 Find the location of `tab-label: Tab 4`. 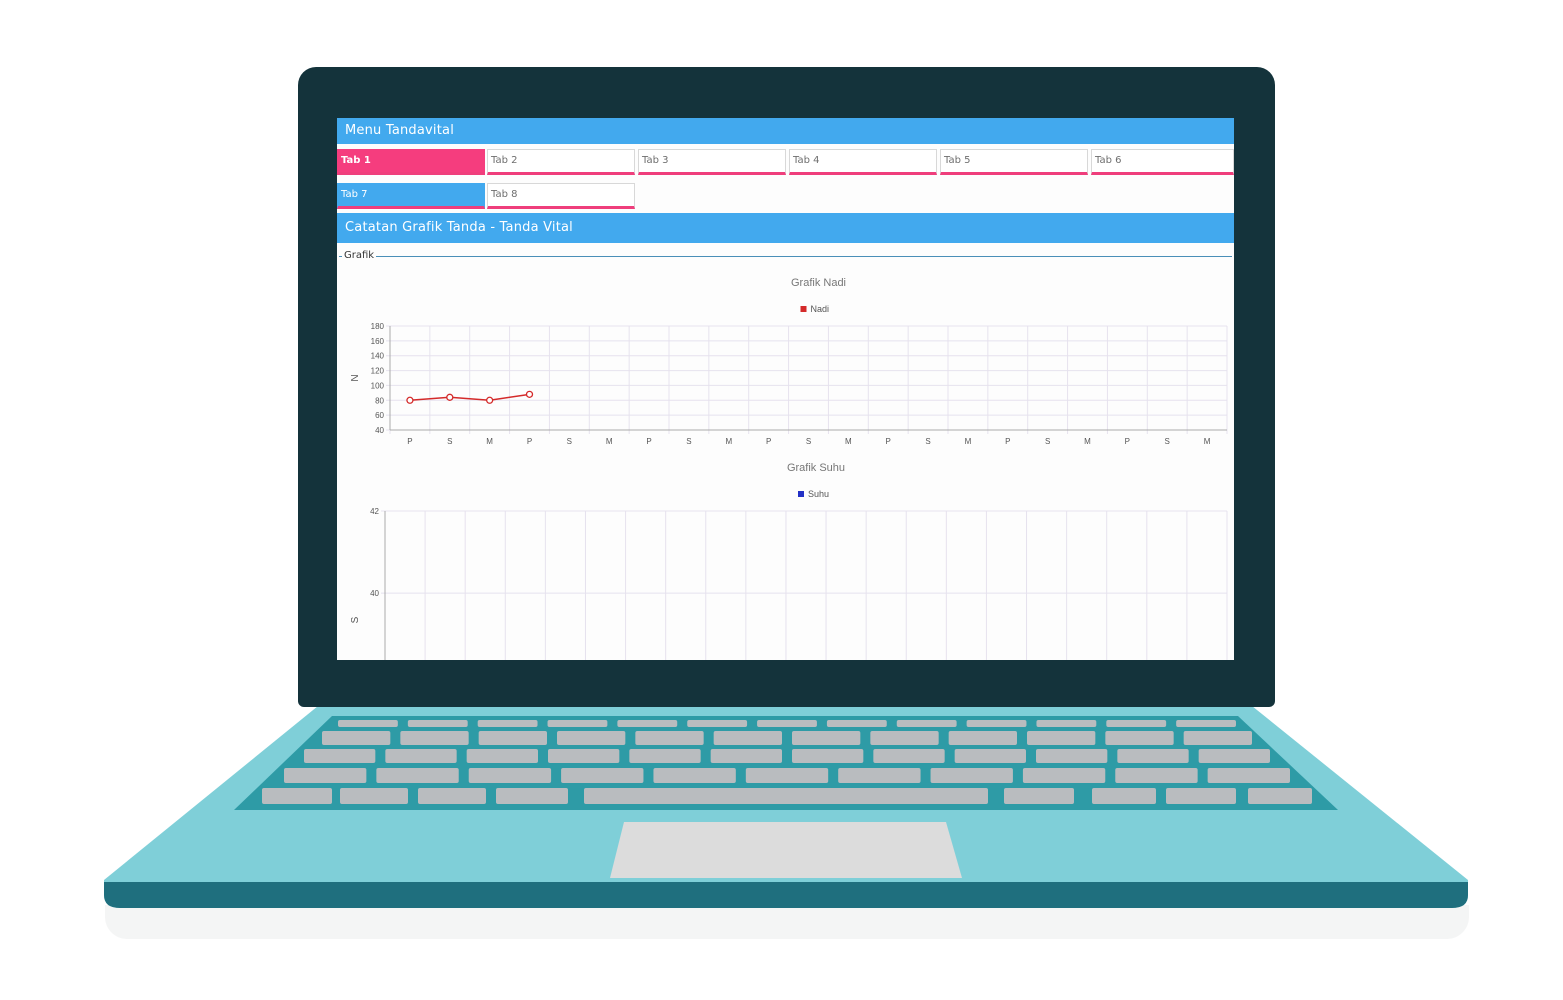

tab-label: Tab 4 is located at coordinates (806, 160).